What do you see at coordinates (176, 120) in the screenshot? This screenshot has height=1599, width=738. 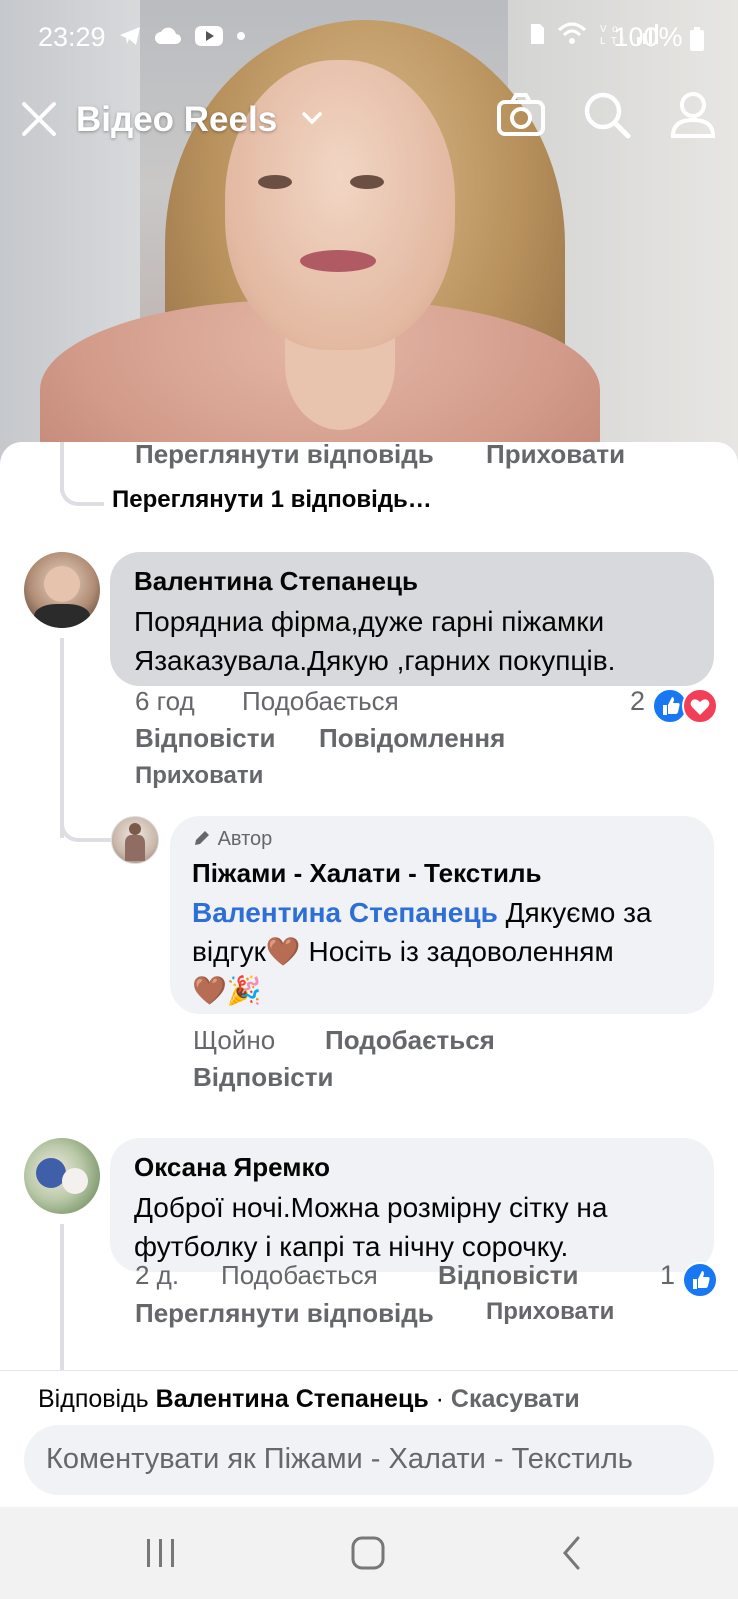 I see `page-title: Відео Reels` at bounding box center [176, 120].